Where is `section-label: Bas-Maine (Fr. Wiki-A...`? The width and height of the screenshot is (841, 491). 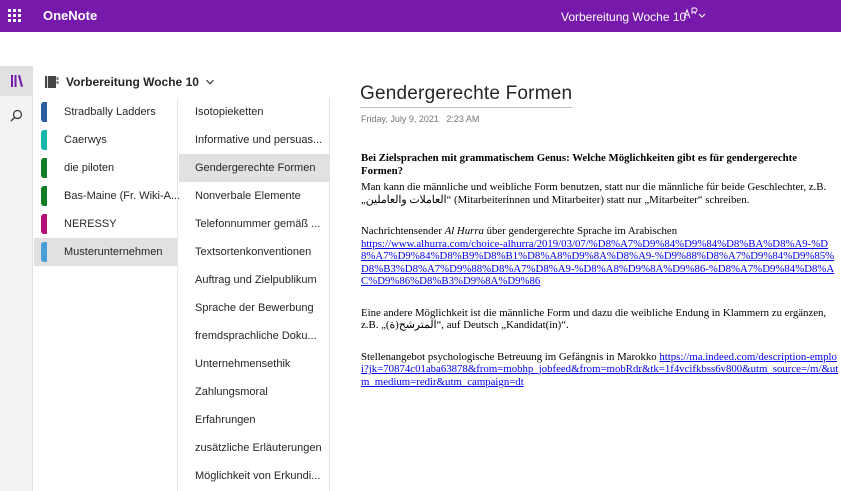 section-label: Bas-Maine (Fr. Wiki-A... is located at coordinates (122, 196).